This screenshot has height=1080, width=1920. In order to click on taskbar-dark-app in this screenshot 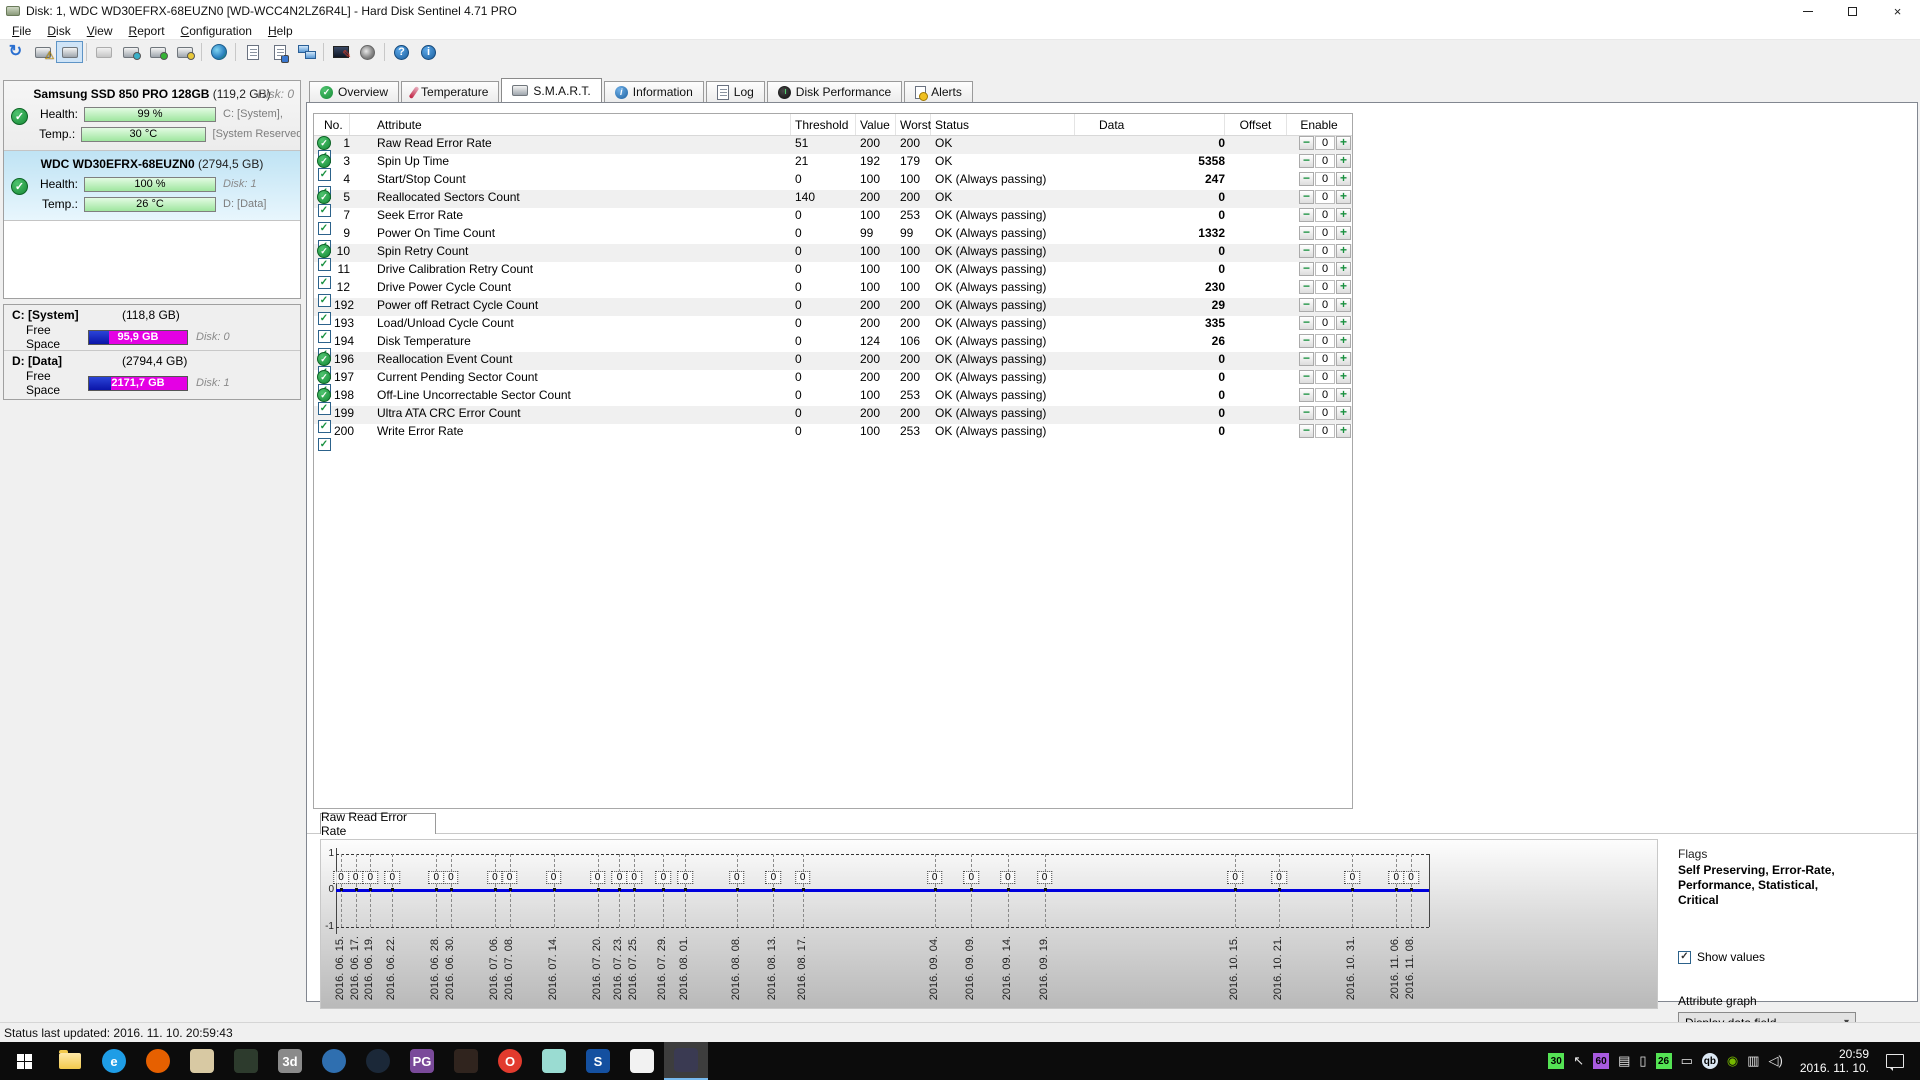, I will do `click(466, 1061)`.